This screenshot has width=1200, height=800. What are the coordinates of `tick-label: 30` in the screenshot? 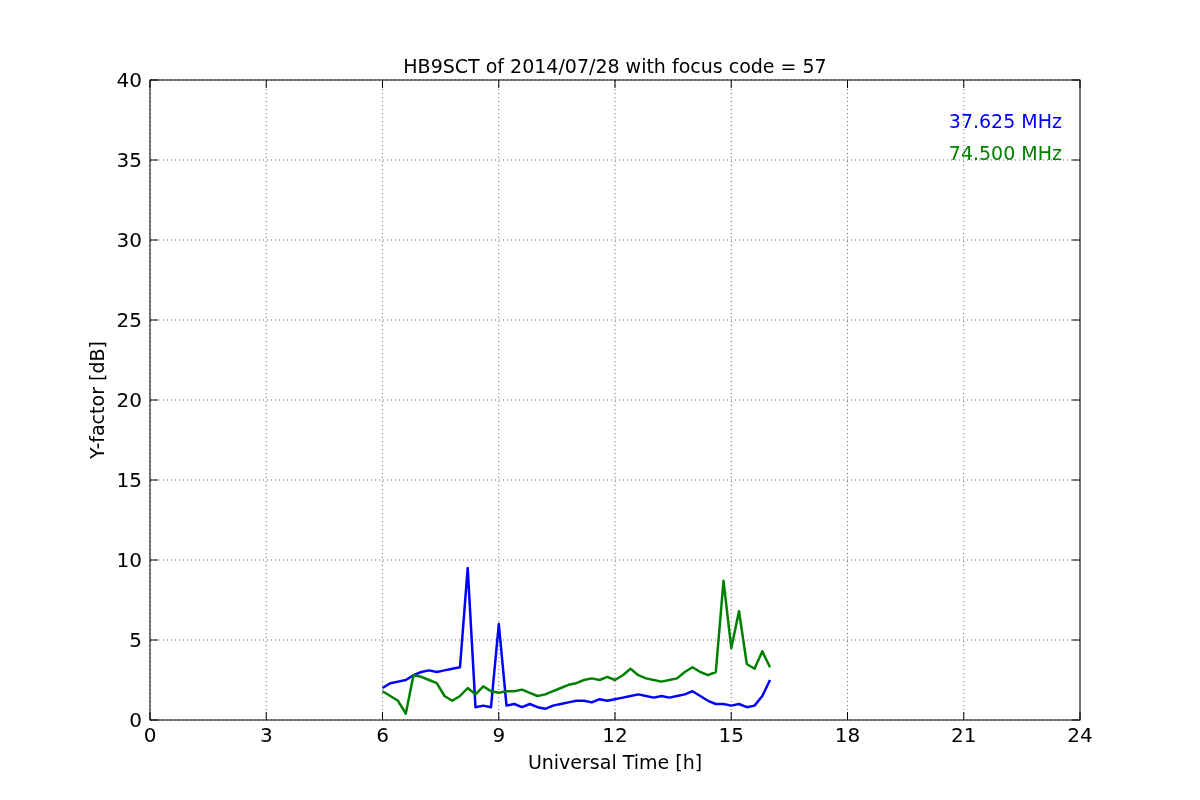 It's located at (129, 240).